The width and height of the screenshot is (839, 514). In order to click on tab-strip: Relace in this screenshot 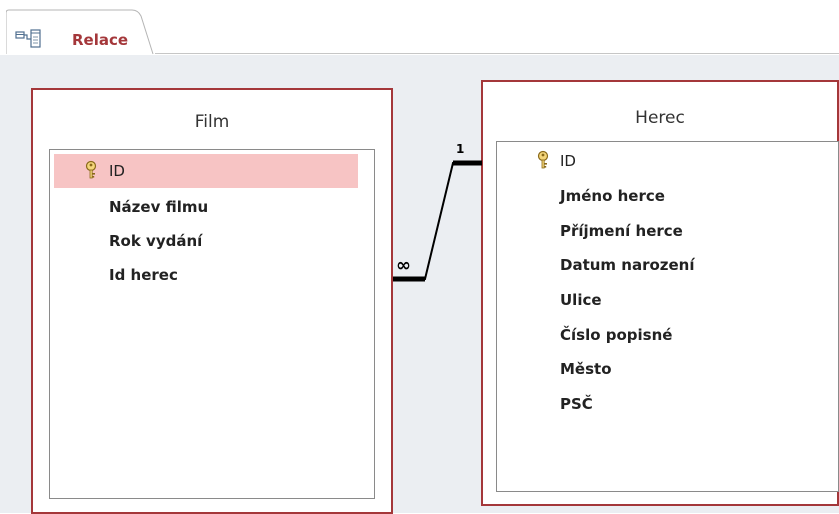, I will do `click(419, 27)`.